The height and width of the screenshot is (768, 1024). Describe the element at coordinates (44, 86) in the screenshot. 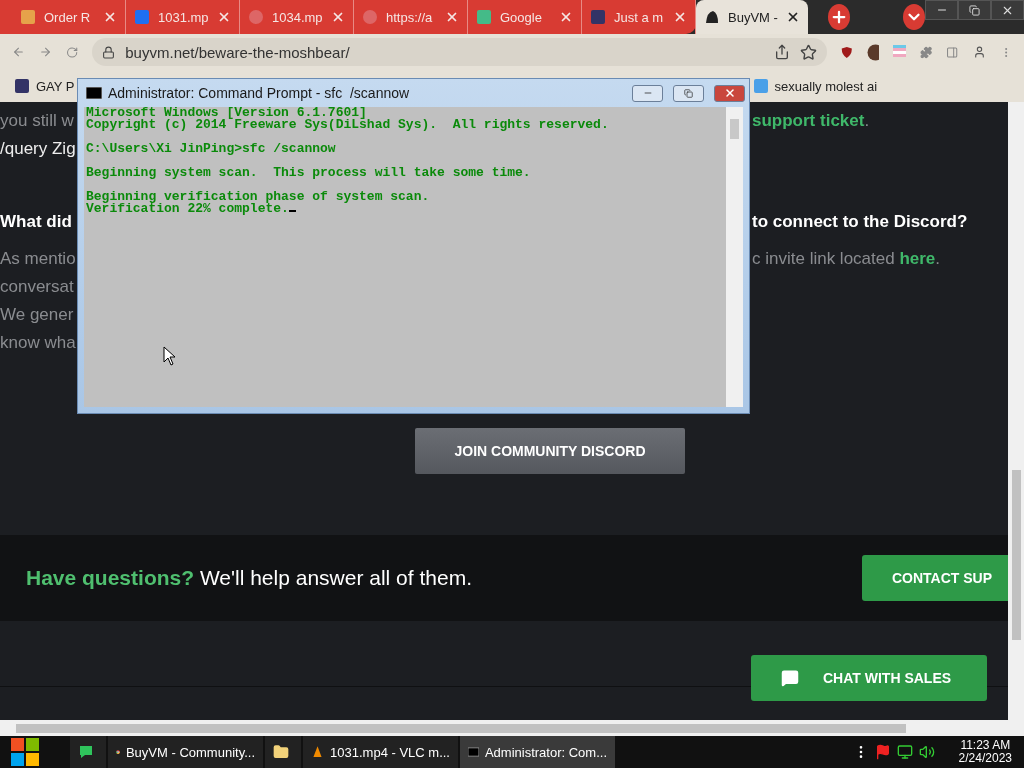

I see `bookmark: GAY P` at that location.